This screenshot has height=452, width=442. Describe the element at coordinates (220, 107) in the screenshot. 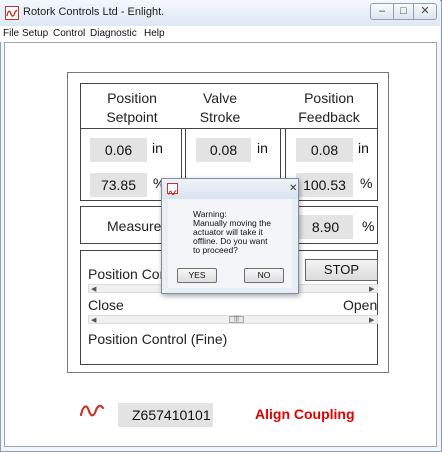

I see `header-stroke: Valve Stroke` at that location.